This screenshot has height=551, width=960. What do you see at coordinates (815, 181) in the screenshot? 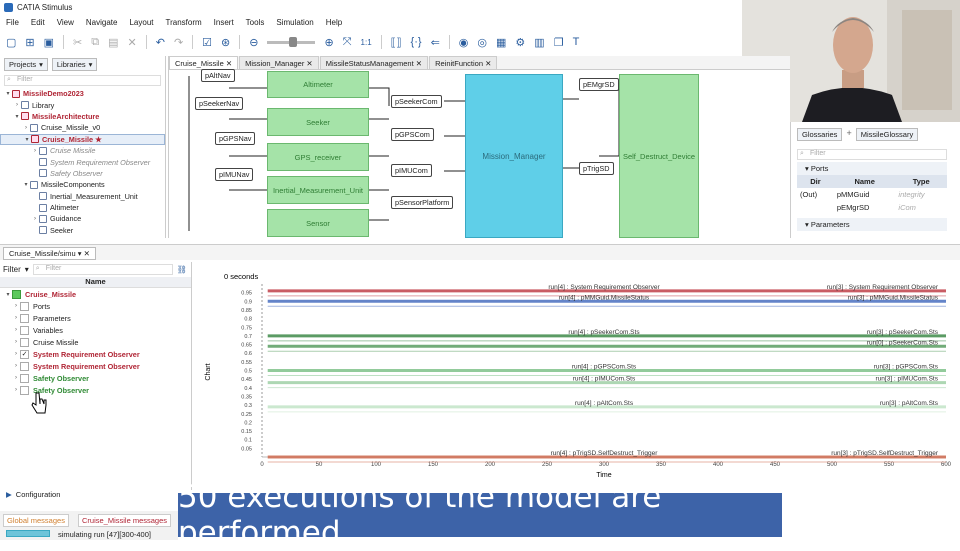
I see `column-dir: Dir` at bounding box center [815, 181].